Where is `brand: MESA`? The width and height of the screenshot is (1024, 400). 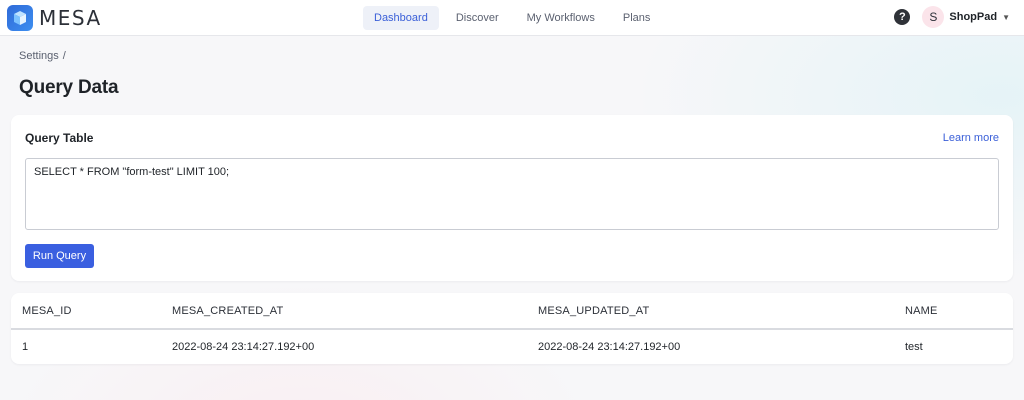 brand: MESA is located at coordinates (54, 18).